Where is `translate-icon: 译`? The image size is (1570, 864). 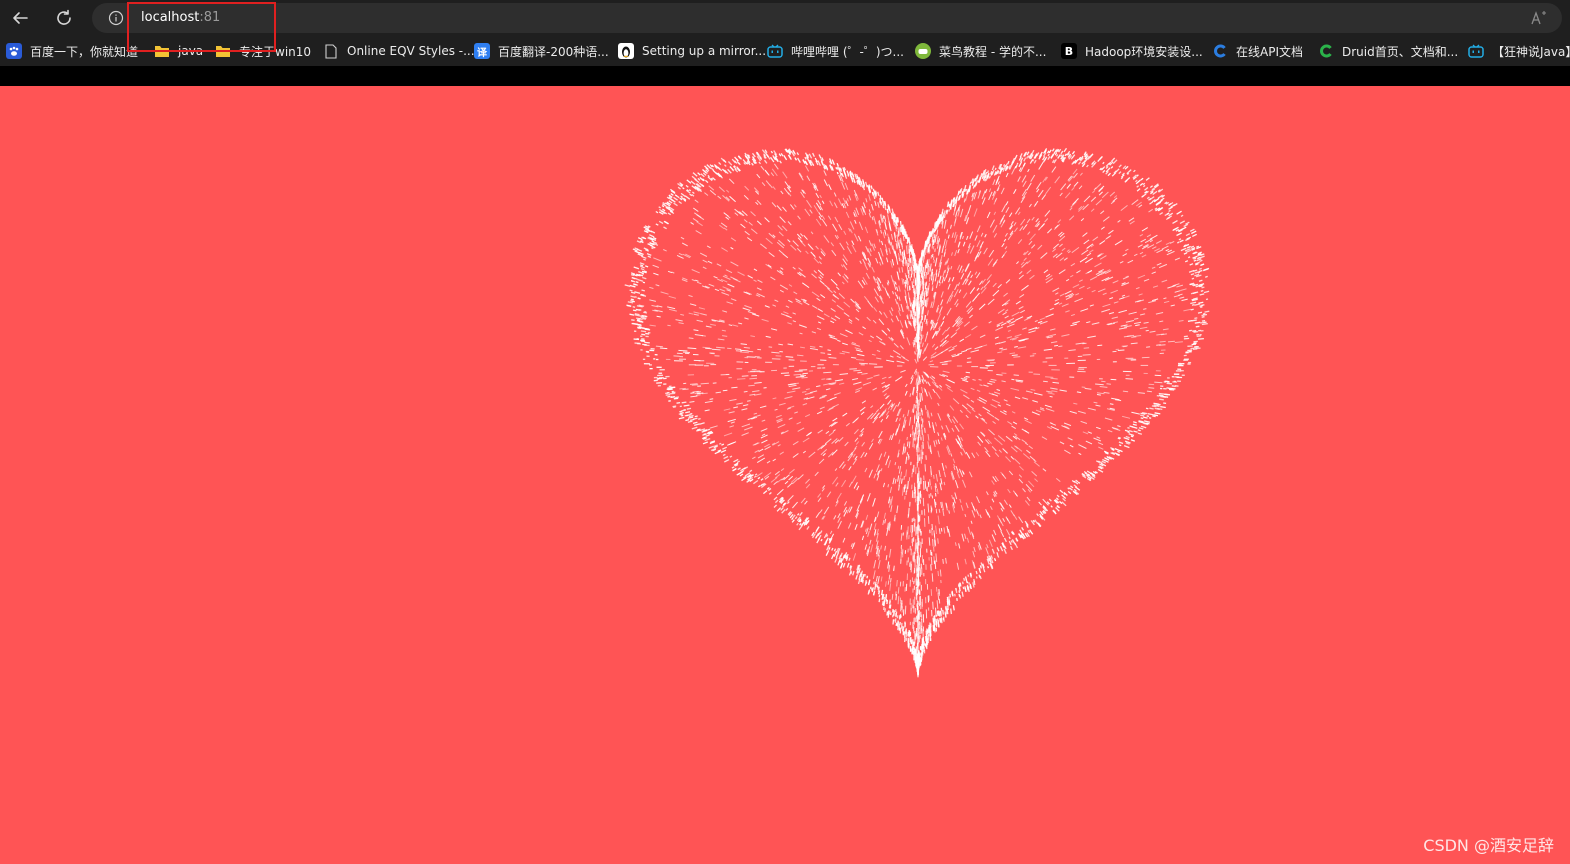
translate-icon: 译 is located at coordinates (482, 51).